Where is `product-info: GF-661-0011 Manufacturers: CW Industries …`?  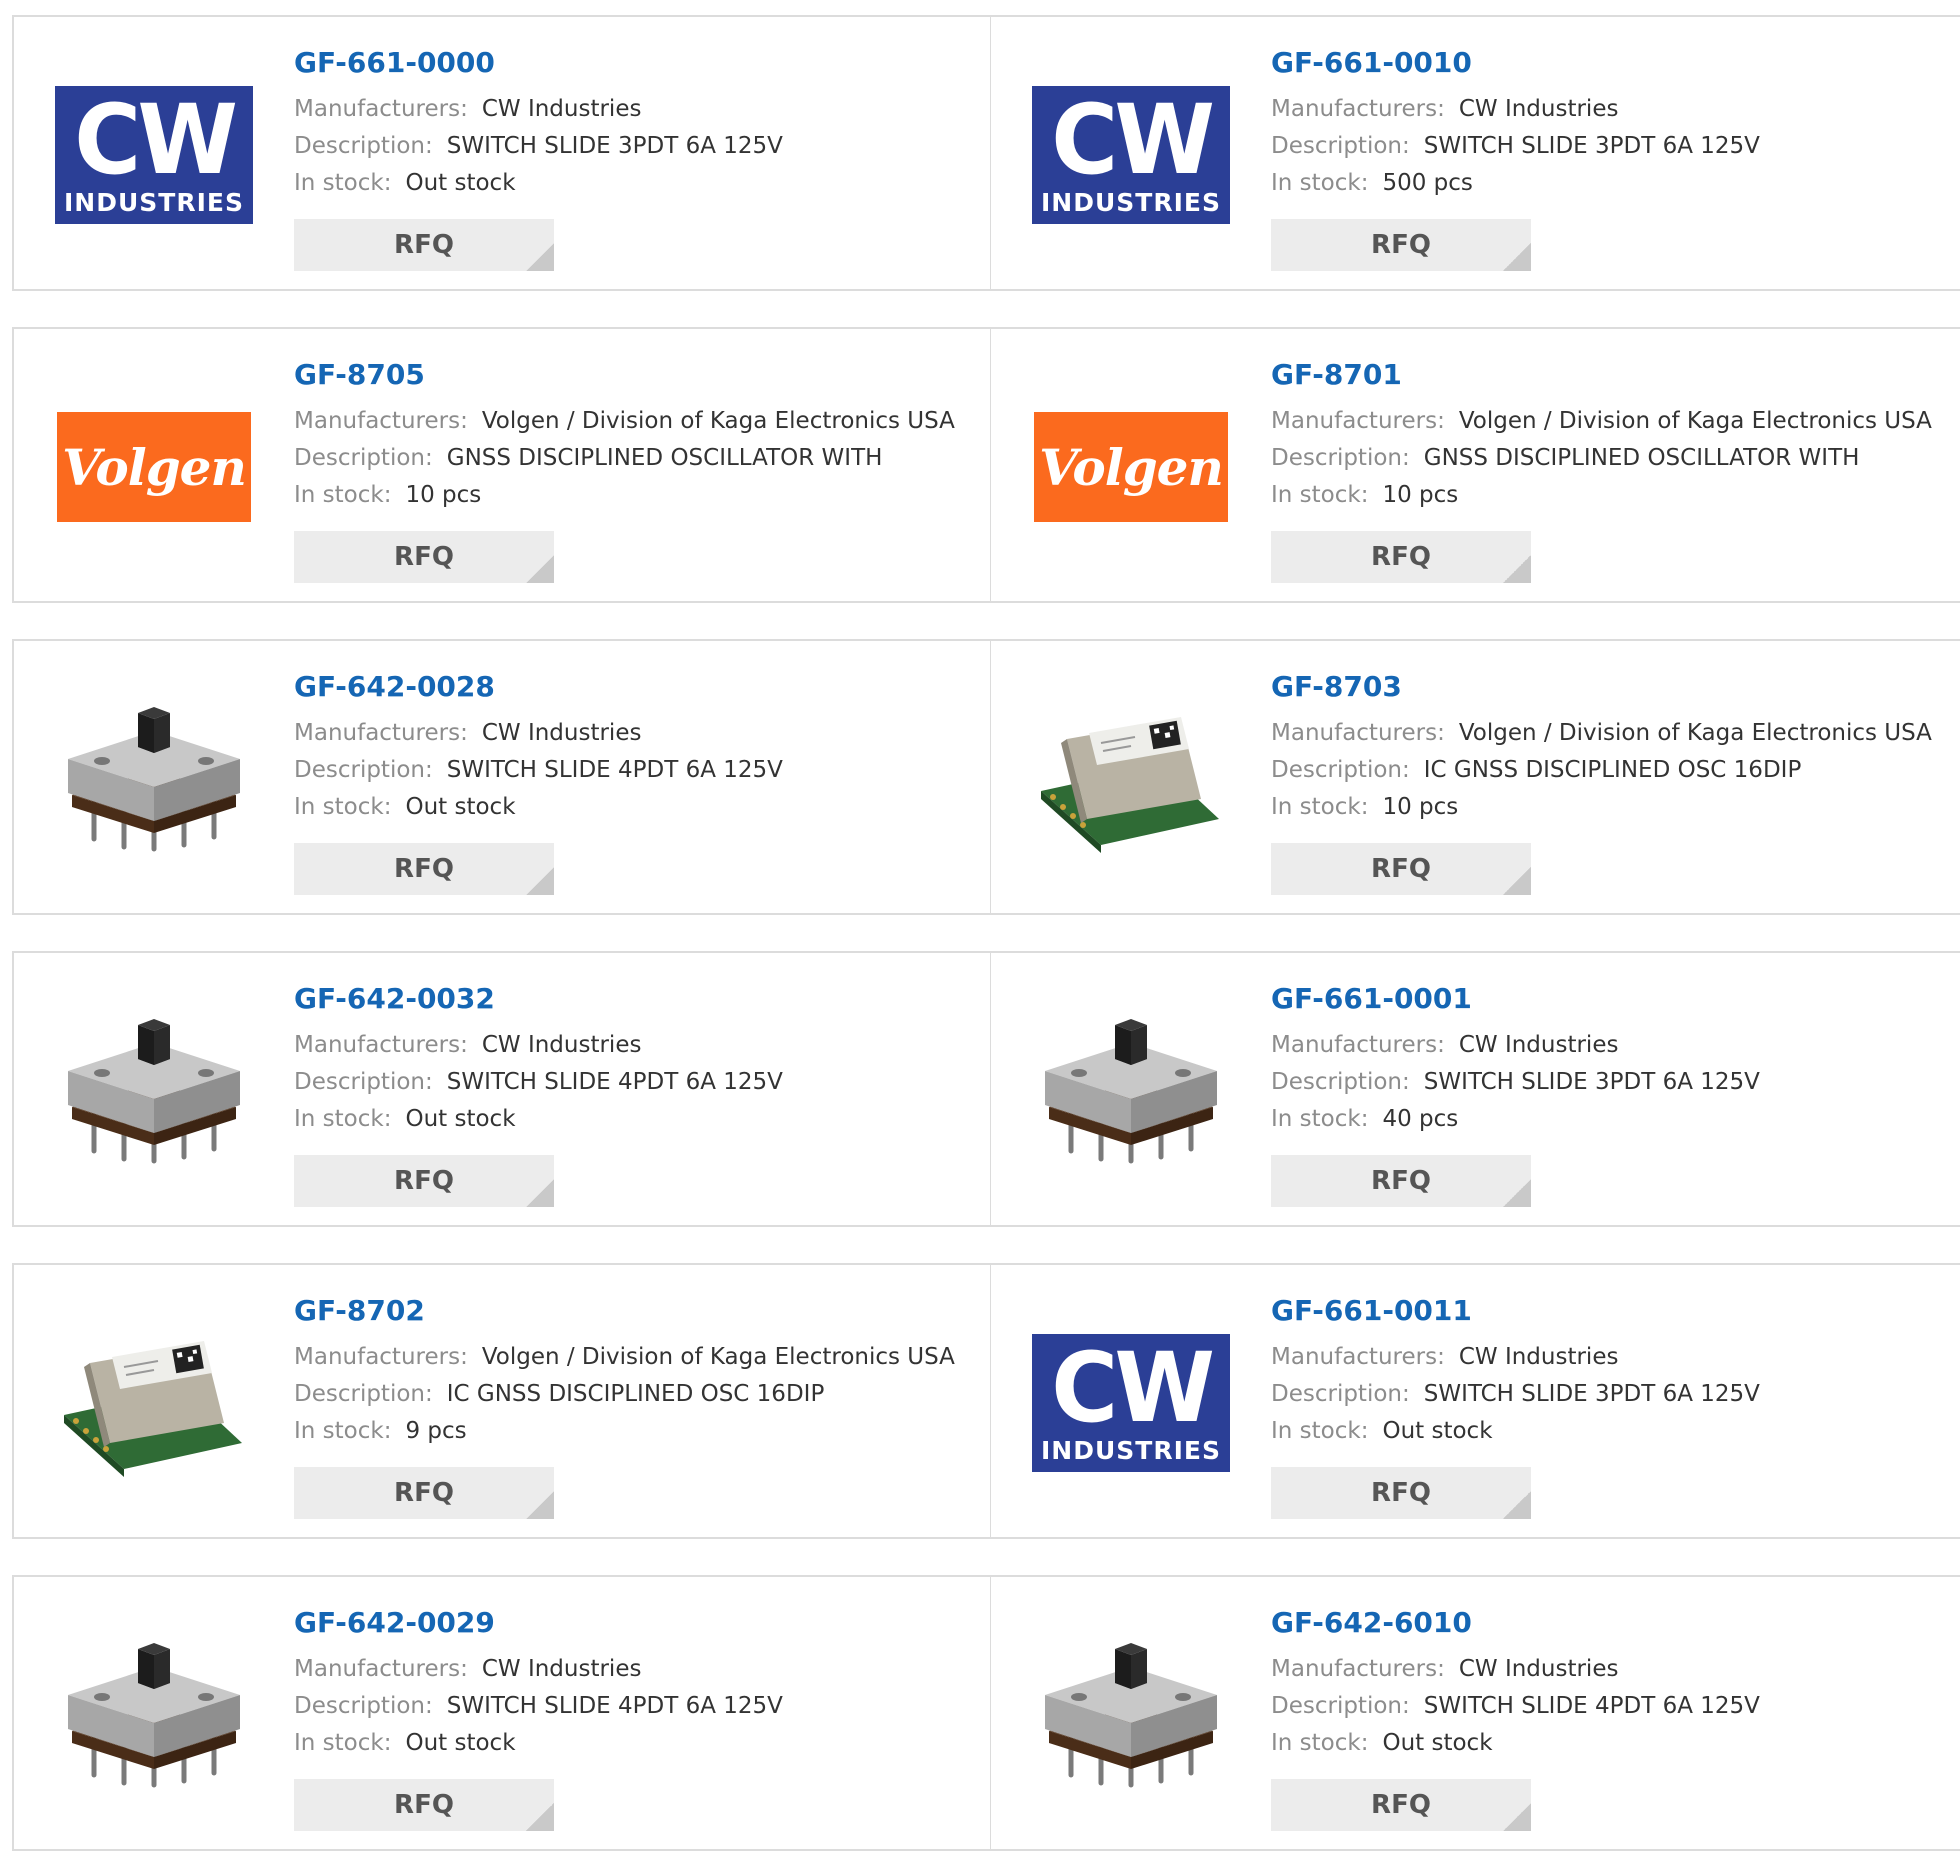
product-info: GF-661-0011 Manufacturers: CW Industries … is located at coordinates (1614, 1371).